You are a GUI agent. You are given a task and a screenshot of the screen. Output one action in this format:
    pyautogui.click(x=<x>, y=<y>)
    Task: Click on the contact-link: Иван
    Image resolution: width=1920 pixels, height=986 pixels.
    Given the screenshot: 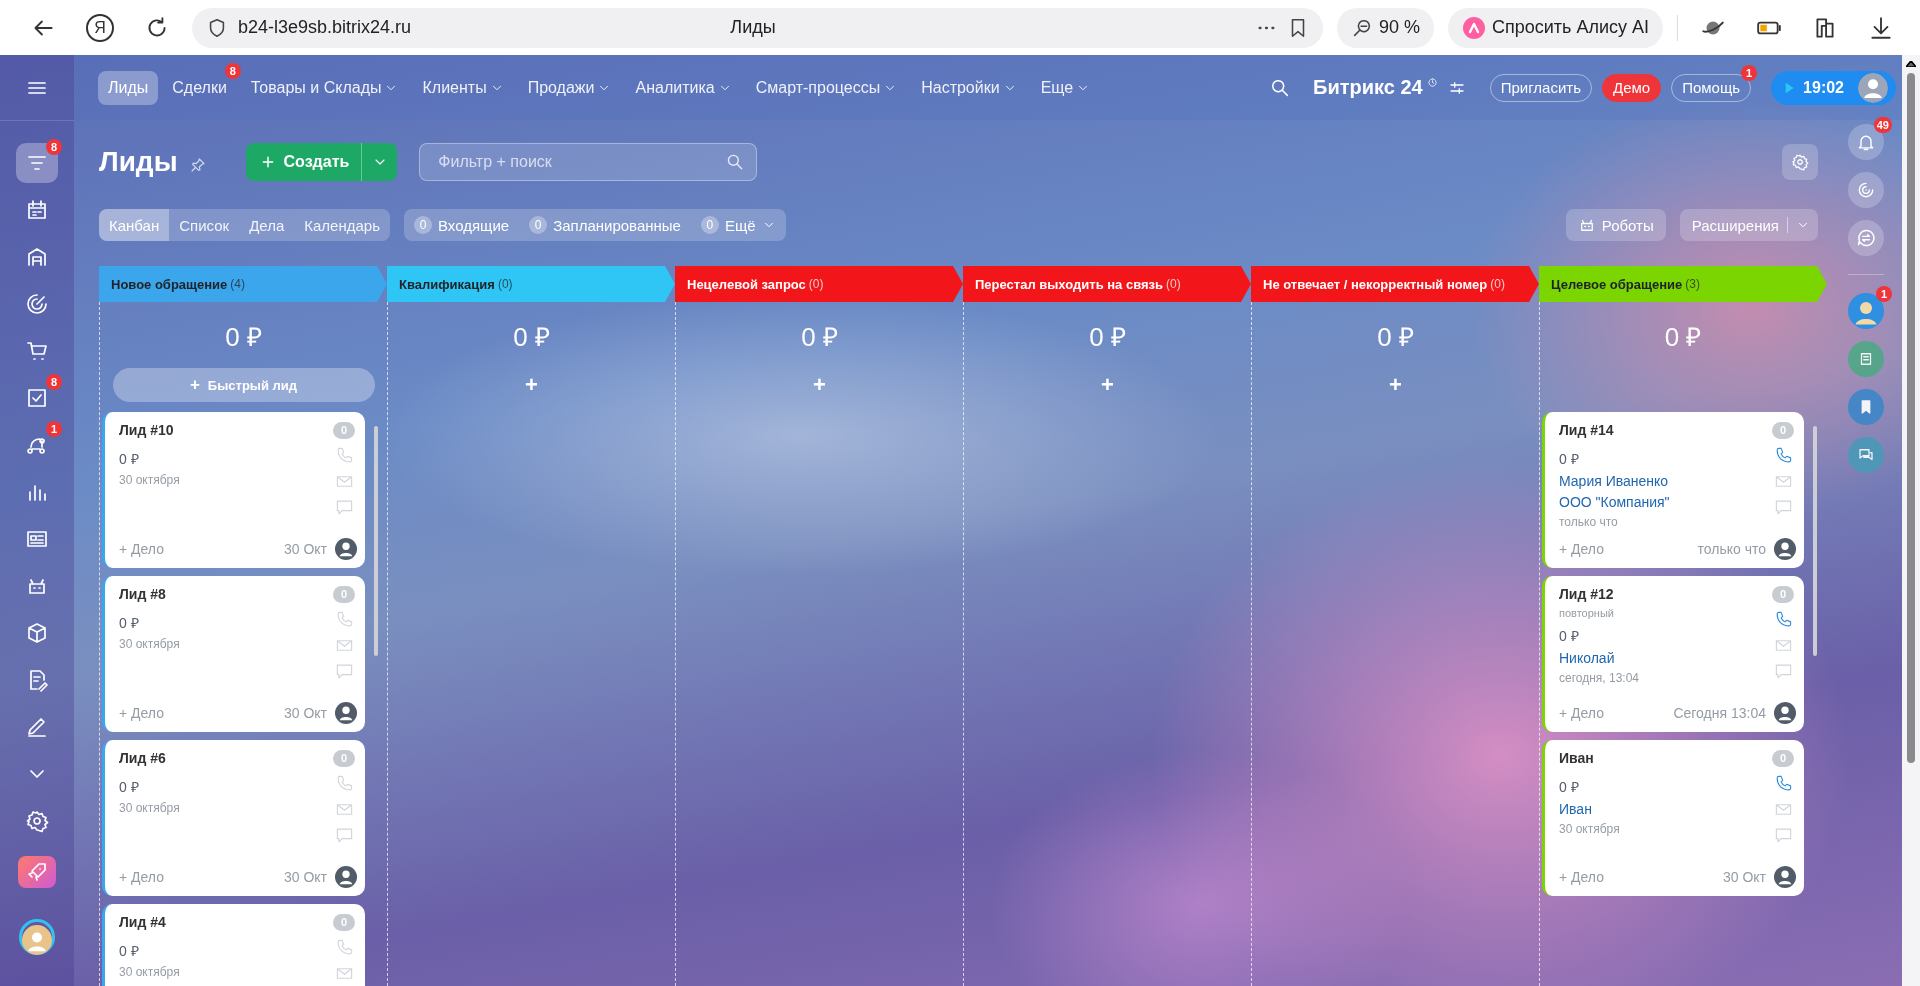 What is the action you would take?
    pyautogui.click(x=1664, y=809)
    